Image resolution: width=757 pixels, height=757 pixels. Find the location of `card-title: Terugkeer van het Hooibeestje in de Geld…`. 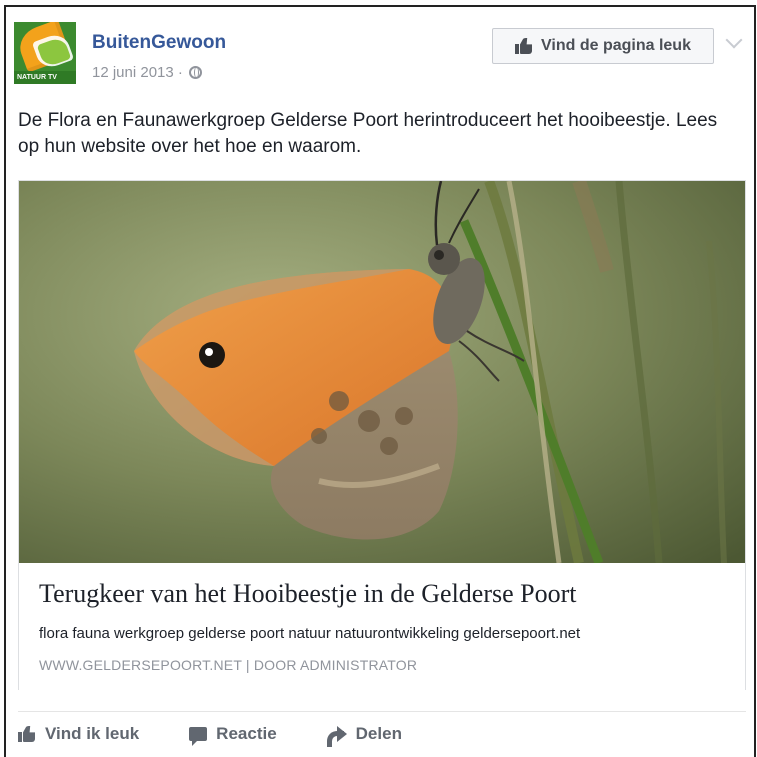

card-title: Terugkeer van het Hooibeestje in de Geld… is located at coordinates (308, 594).